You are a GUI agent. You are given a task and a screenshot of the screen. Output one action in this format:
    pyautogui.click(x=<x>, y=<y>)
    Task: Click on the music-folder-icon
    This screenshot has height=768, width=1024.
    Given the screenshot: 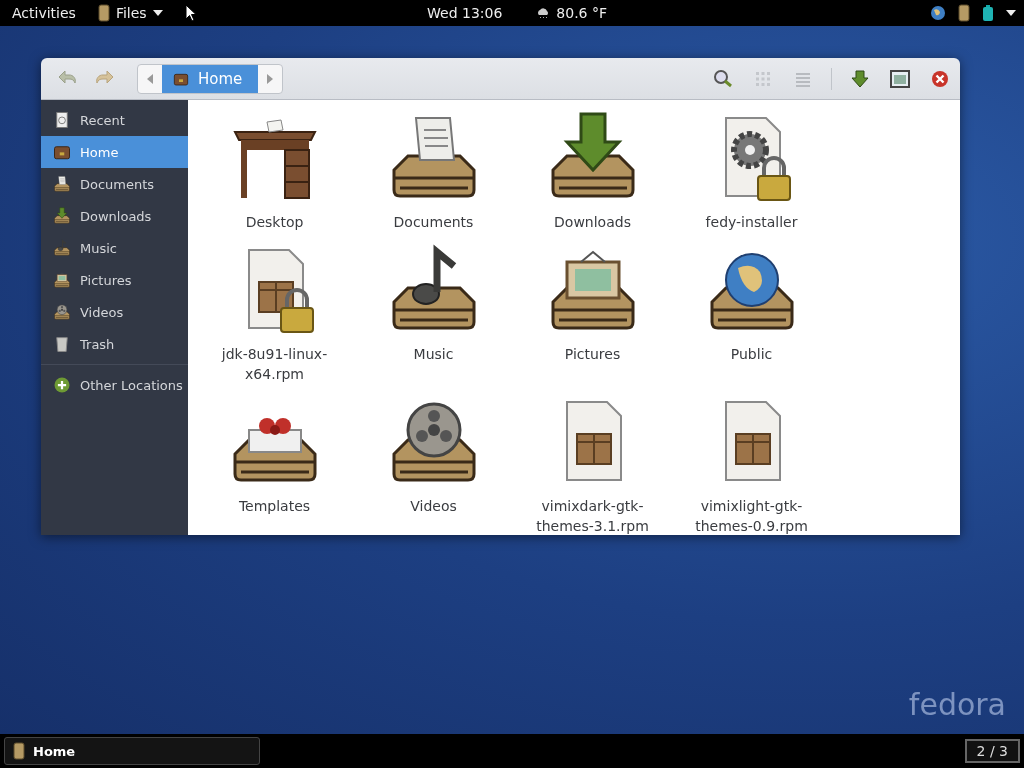 What is the action you would take?
    pyautogui.click(x=62, y=248)
    